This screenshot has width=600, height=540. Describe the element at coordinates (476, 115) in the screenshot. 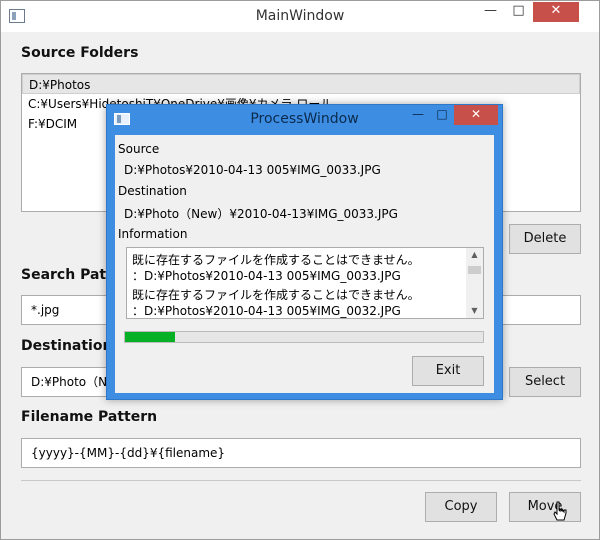

I see `process-close-button: ✕` at that location.